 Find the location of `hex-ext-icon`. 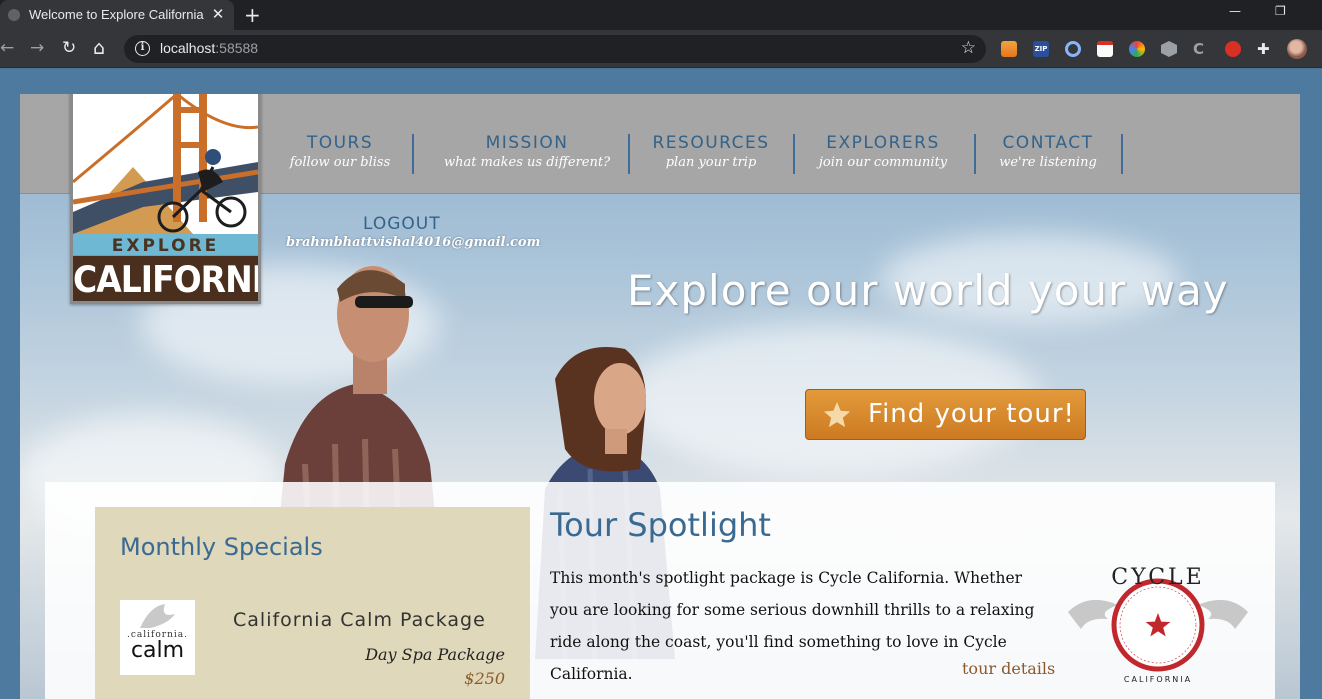

hex-ext-icon is located at coordinates (1169, 49).